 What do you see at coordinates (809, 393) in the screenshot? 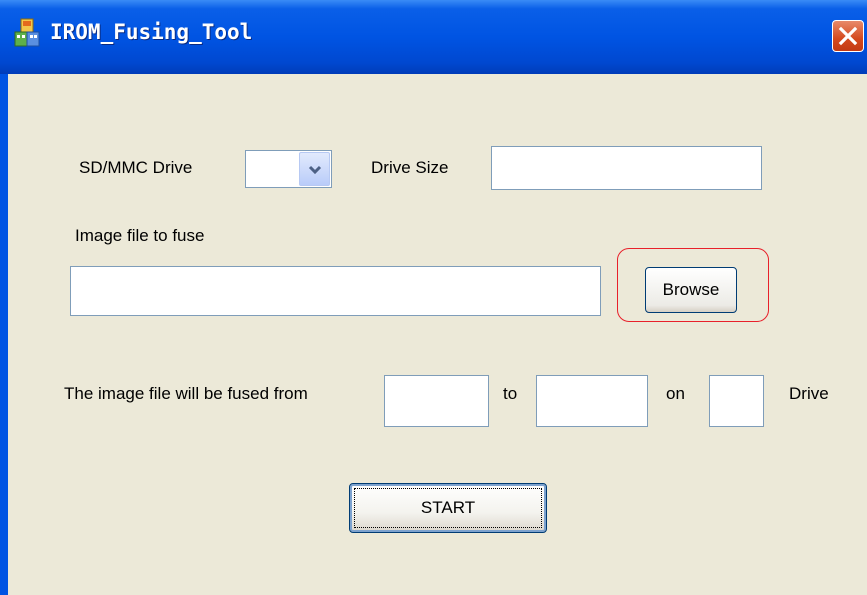
I see `drive-label: Drive` at bounding box center [809, 393].